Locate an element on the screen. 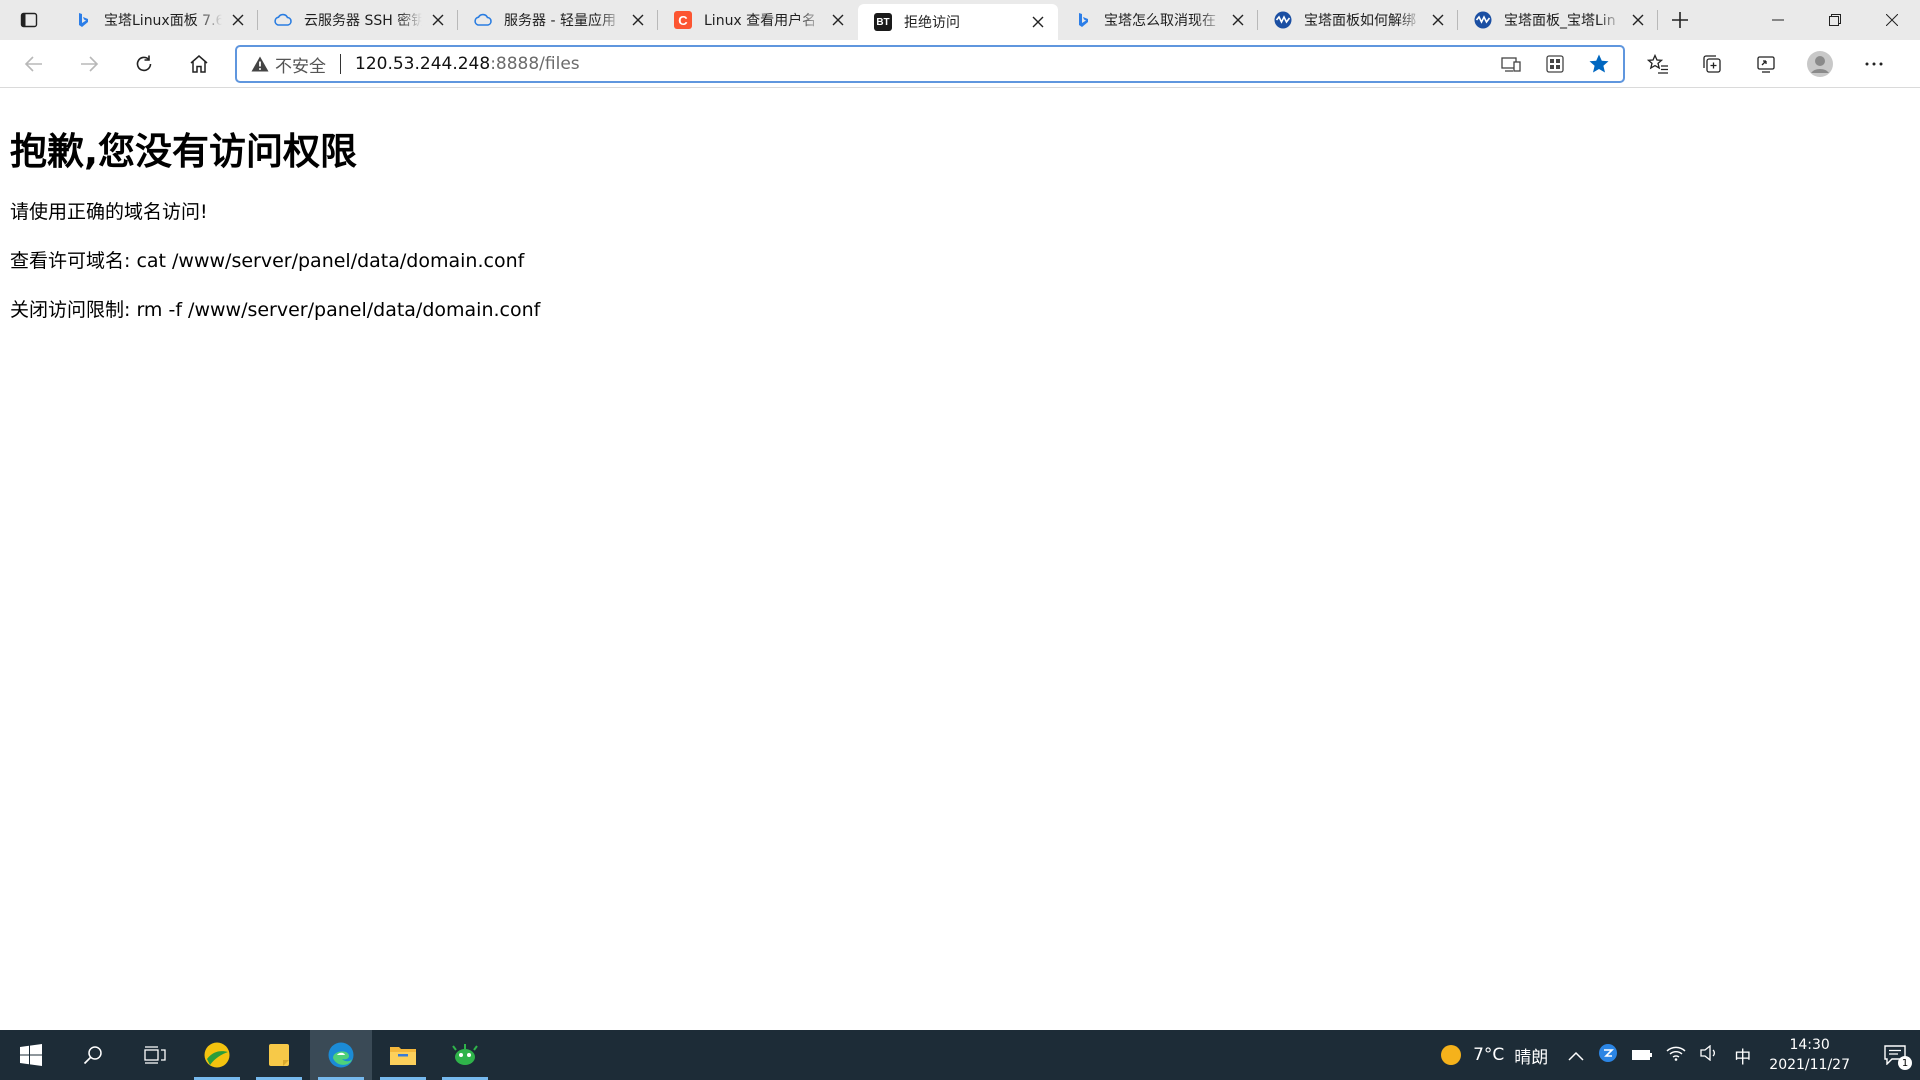  plus-icon is located at coordinates (1680, 20).